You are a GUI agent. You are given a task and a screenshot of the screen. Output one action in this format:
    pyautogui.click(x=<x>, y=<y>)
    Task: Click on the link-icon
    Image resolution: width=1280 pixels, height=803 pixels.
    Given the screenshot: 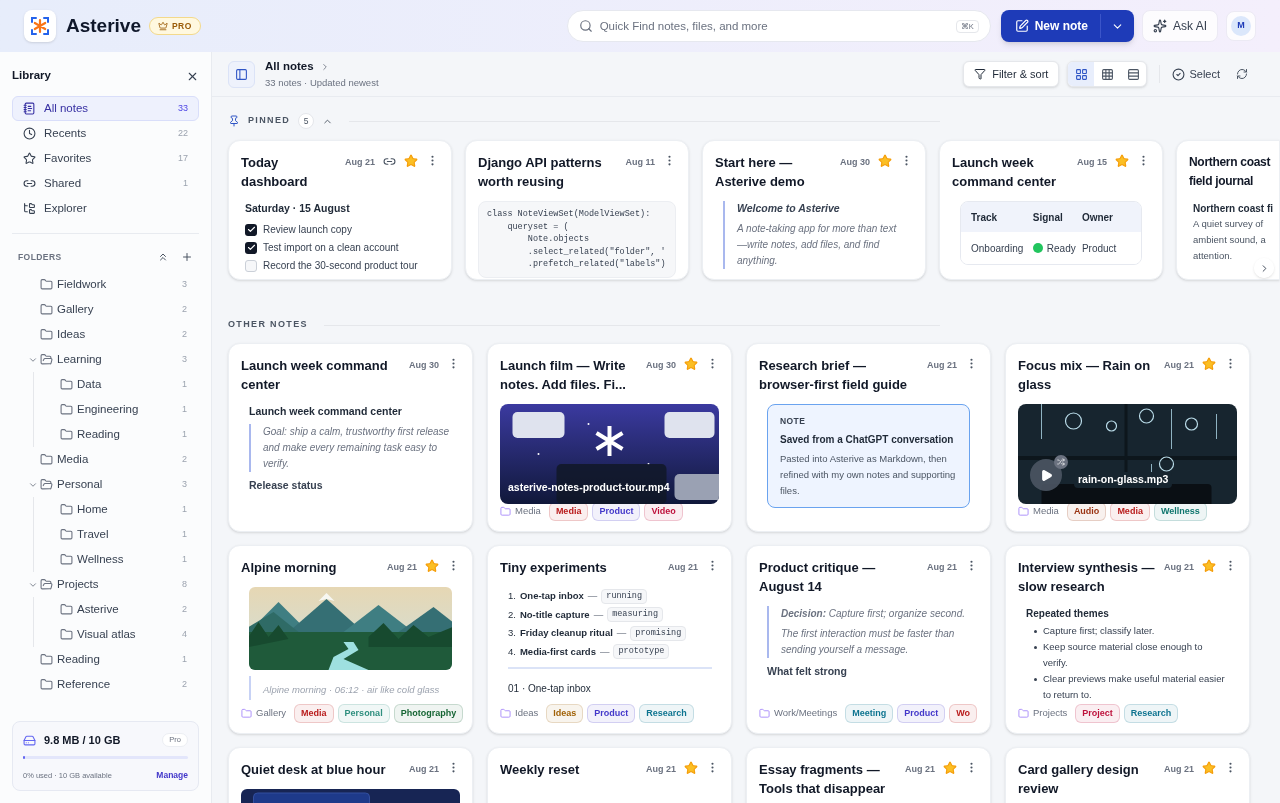 What is the action you would take?
    pyautogui.click(x=389, y=161)
    